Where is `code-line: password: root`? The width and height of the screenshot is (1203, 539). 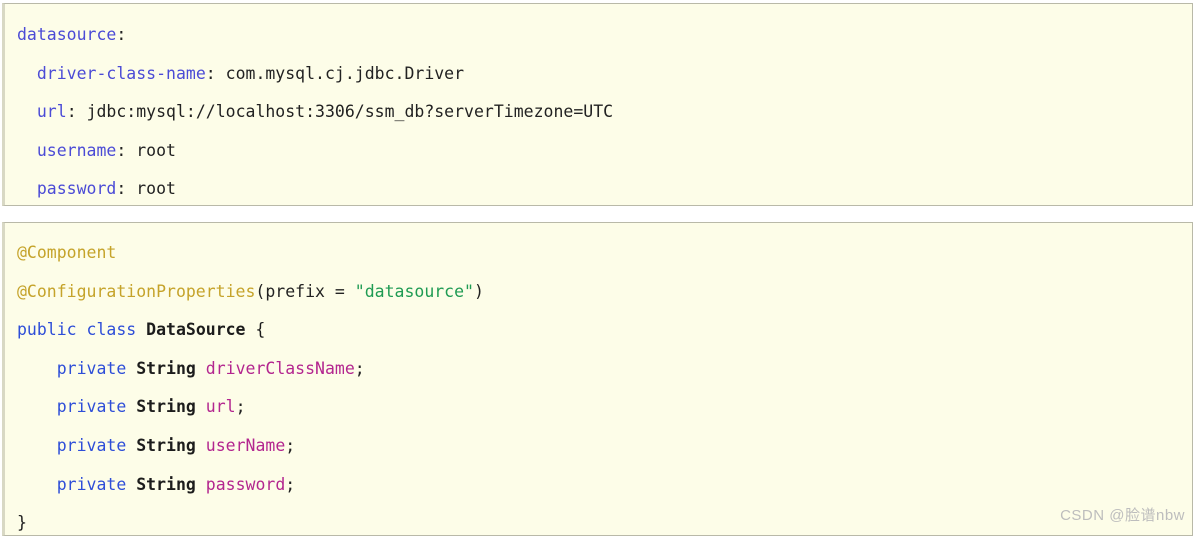 code-line: password: root is located at coordinates (598, 187).